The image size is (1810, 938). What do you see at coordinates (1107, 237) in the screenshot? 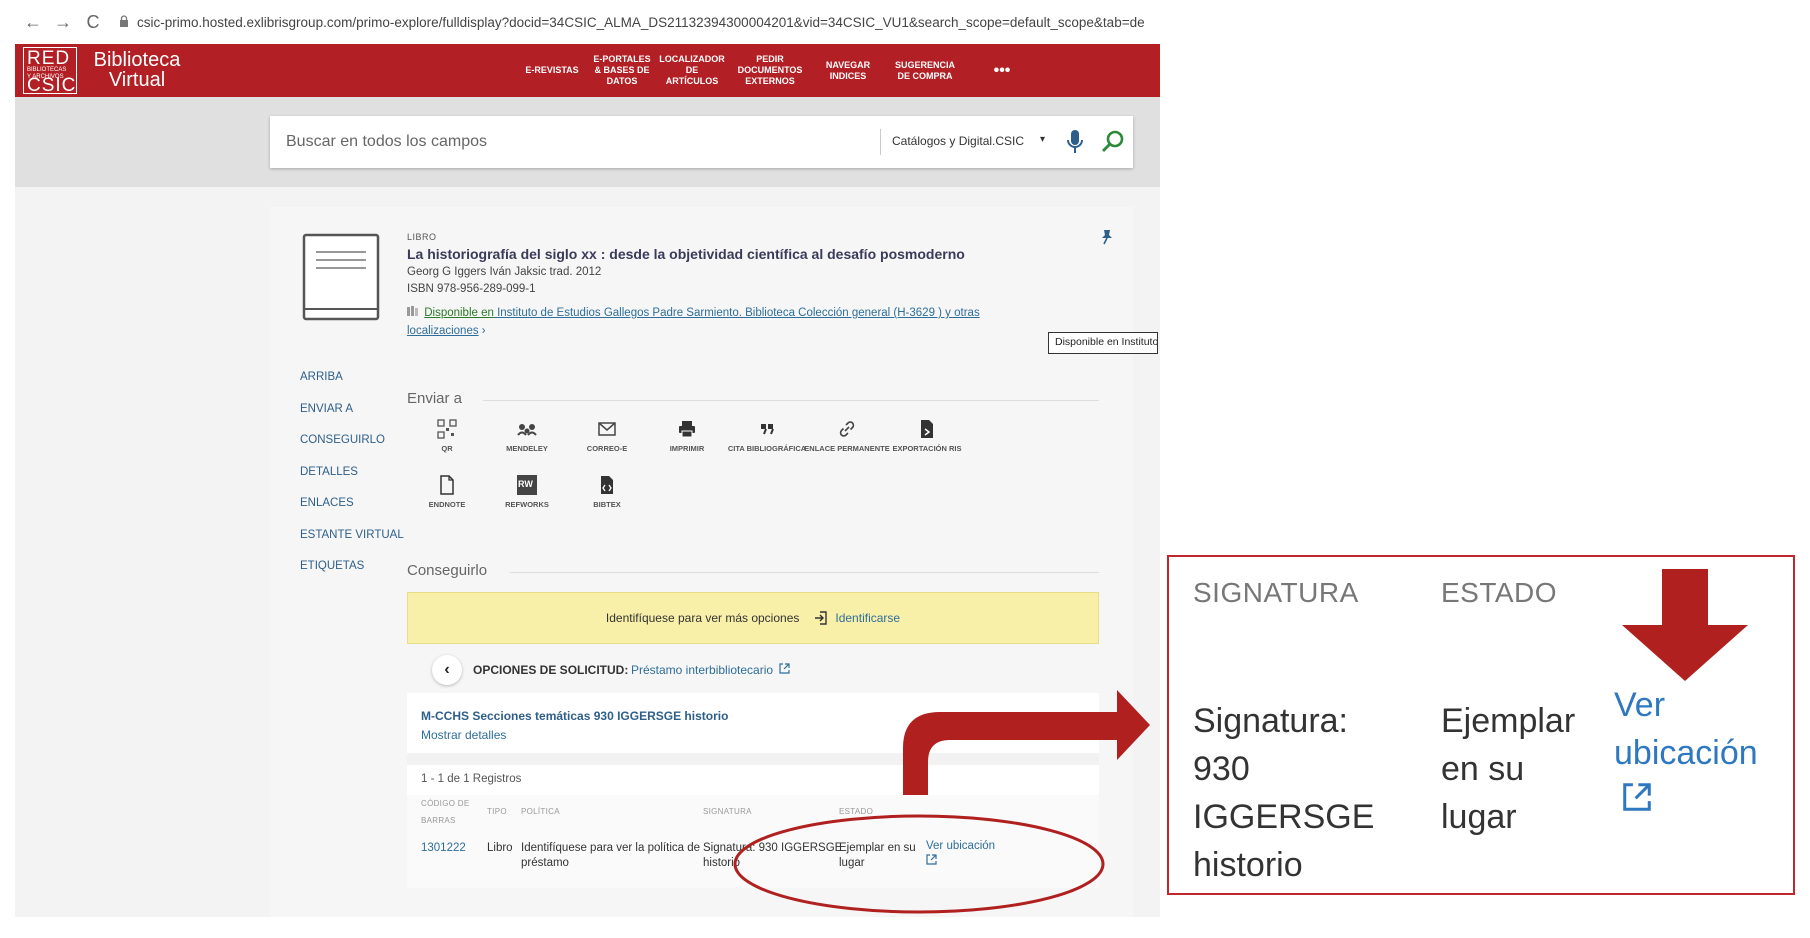
I see `pin-icon` at bounding box center [1107, 237].